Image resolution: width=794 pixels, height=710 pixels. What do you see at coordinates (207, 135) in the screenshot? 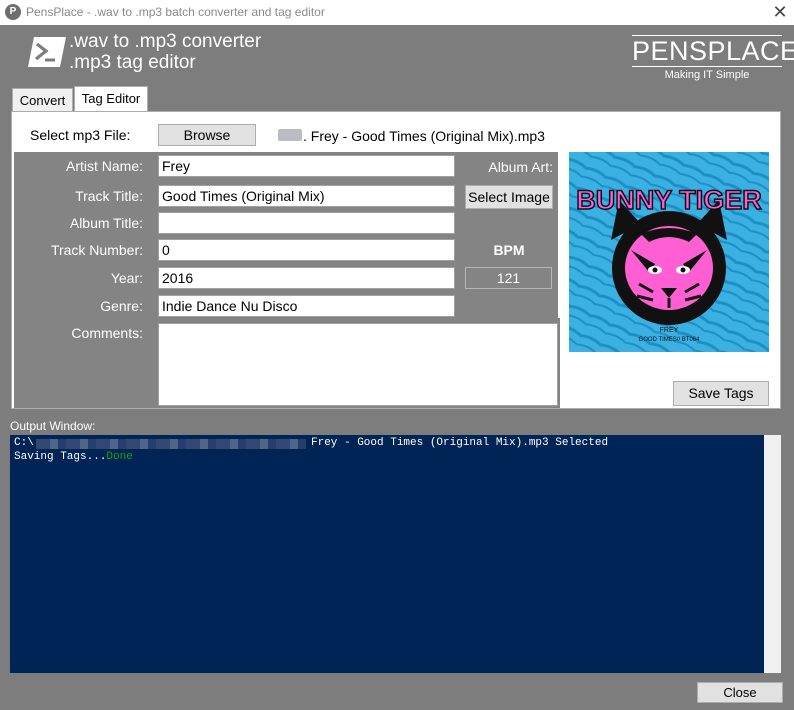
I see `browse-button: Browse` at bounding box center [207, 135].